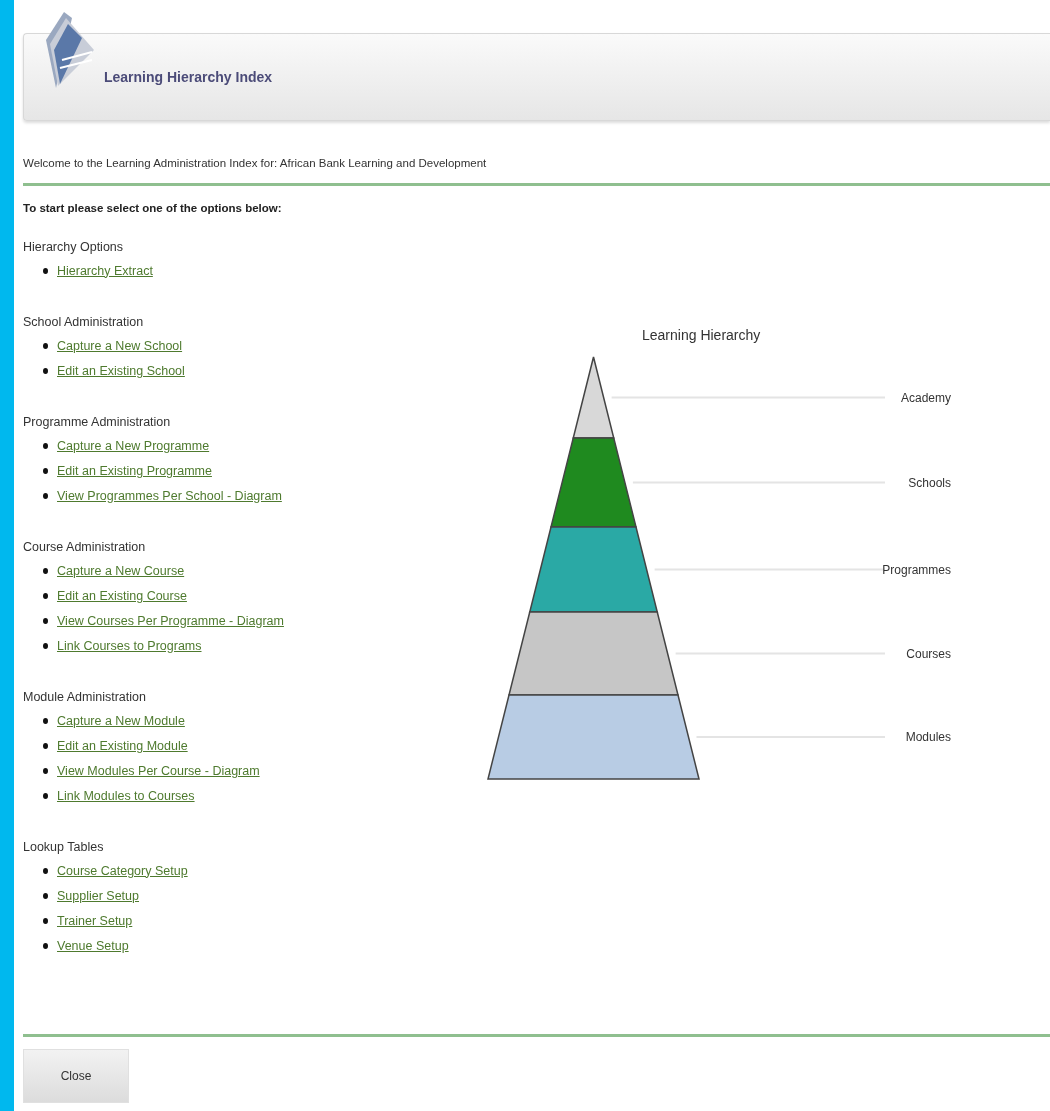 The height and width of the screenshot is (1111, 1050). Describe the element at coordinates (126, 795) in the screenshot. I see `option-link: Link Modules to Courses` at that location.